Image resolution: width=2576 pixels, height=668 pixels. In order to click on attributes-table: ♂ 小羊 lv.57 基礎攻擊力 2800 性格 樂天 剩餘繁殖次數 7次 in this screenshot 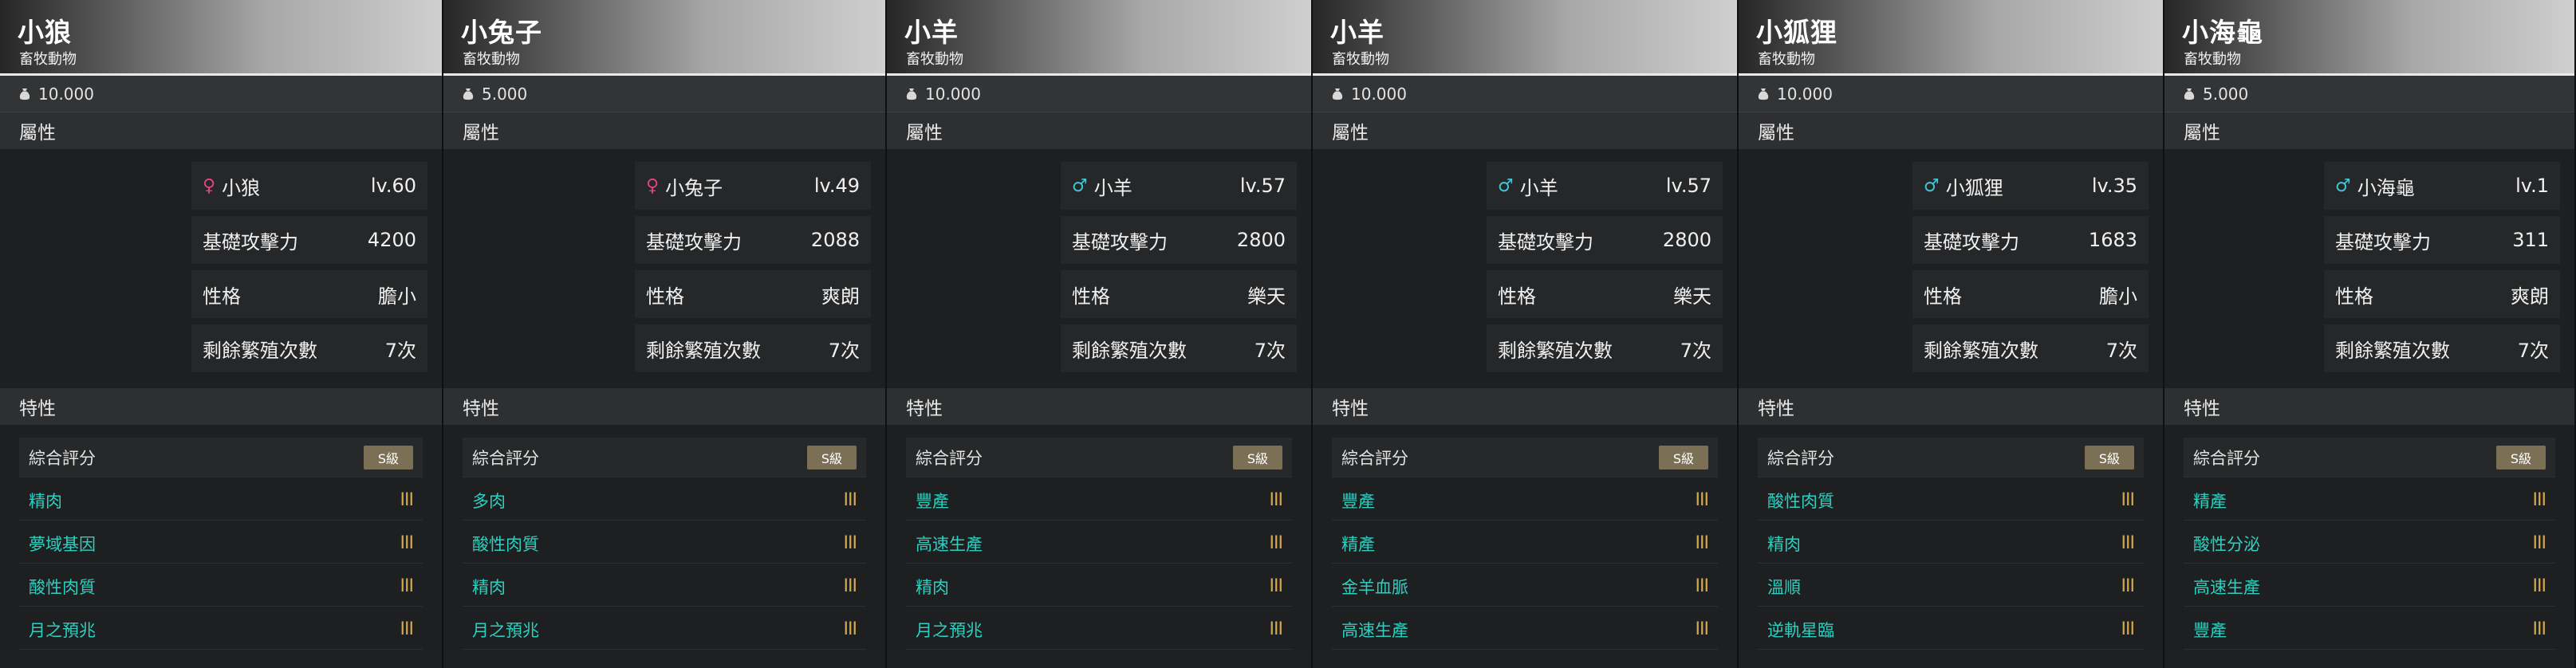, I will do `click(1605, 270)`.